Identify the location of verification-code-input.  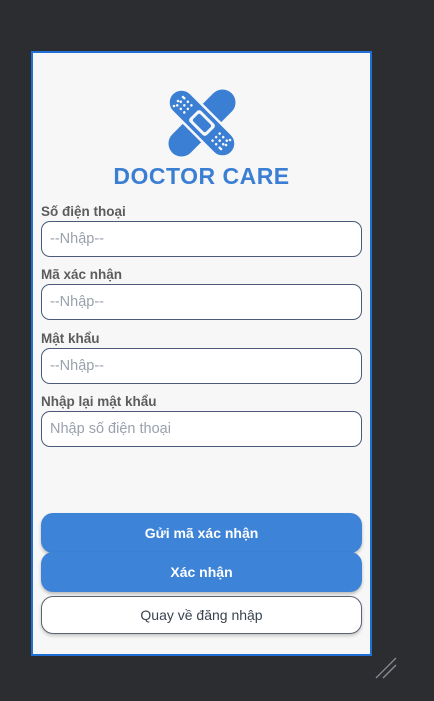
(201, 302).